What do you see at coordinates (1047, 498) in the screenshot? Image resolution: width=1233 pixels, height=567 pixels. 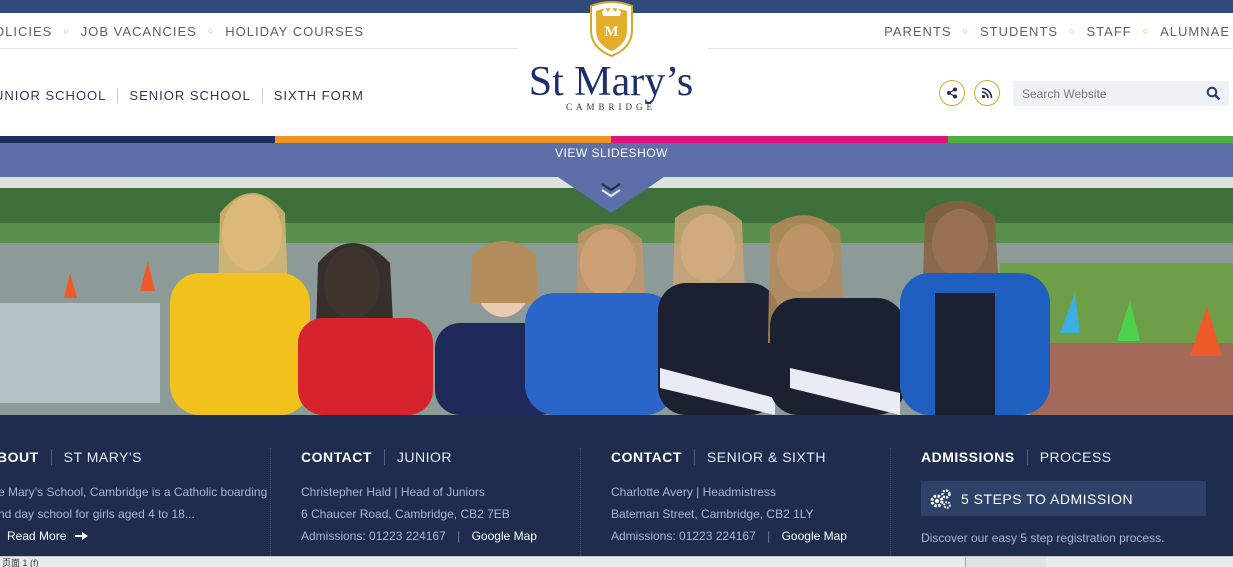 I see `five-steps-label: 5 STEPS TO ADMISSION` at bounding box center [1047, 498].